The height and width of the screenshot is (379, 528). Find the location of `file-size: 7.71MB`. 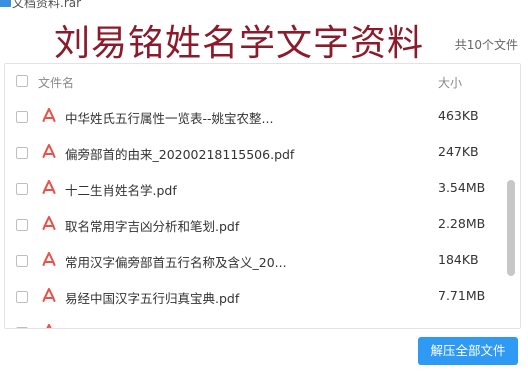

file-size: 7.71MB is located at coordinates (462, 295).